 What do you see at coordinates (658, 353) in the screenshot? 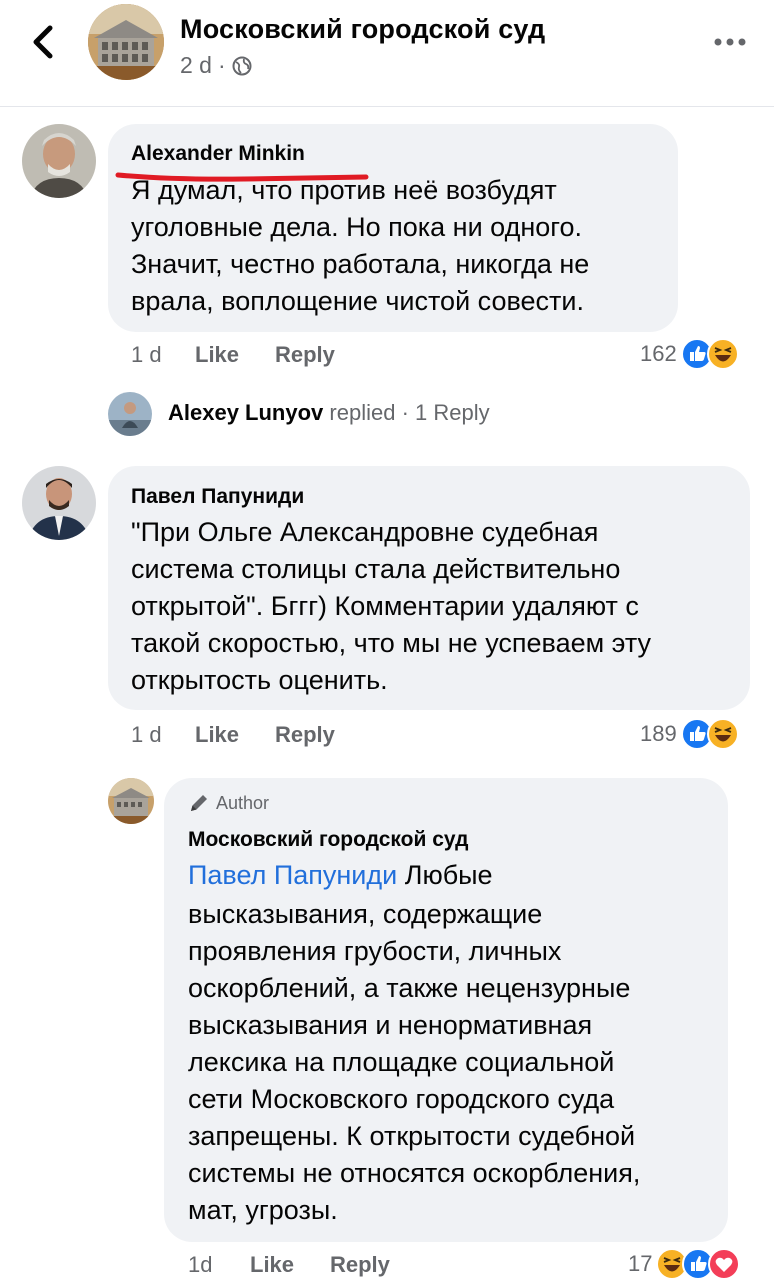
I see `reaction-count: 162` at bounding box center [658, 353].